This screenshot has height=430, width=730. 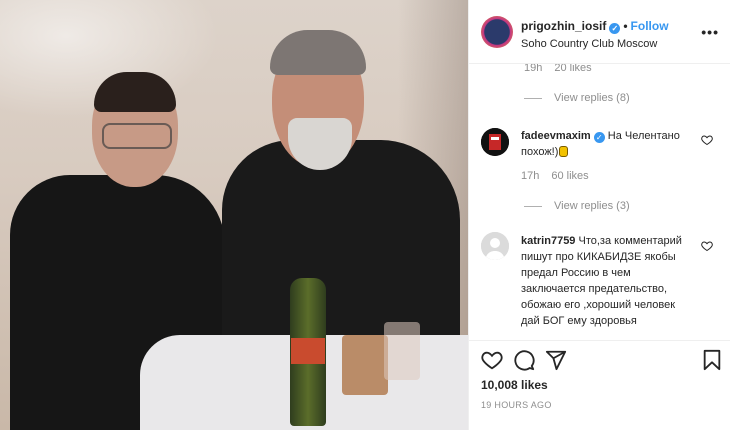 What do you see at coordinates (530, 176) in the screenshot?
I see `comment-time: 17h` at bounding box center [530, 176].